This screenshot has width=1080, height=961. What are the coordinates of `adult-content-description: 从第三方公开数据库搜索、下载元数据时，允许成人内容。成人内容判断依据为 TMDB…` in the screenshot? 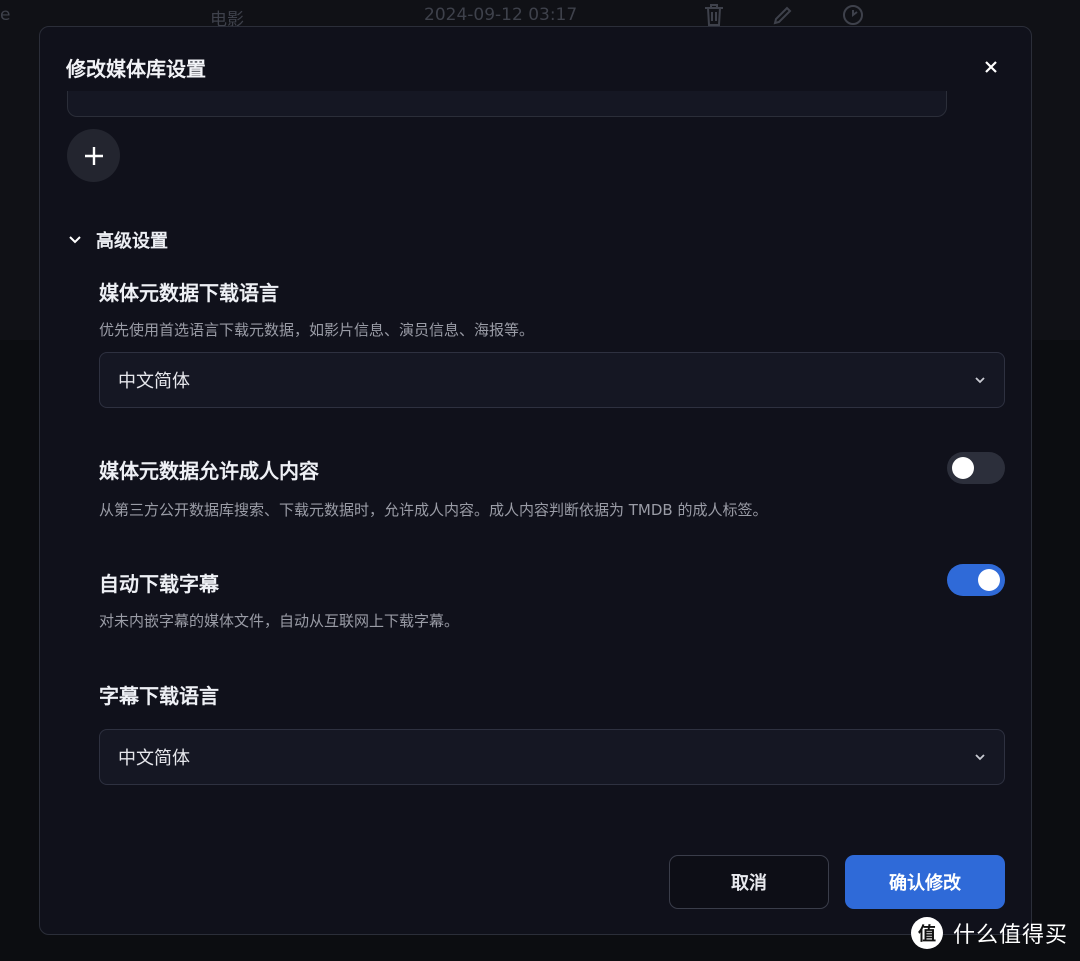 It's located at (433, 510).